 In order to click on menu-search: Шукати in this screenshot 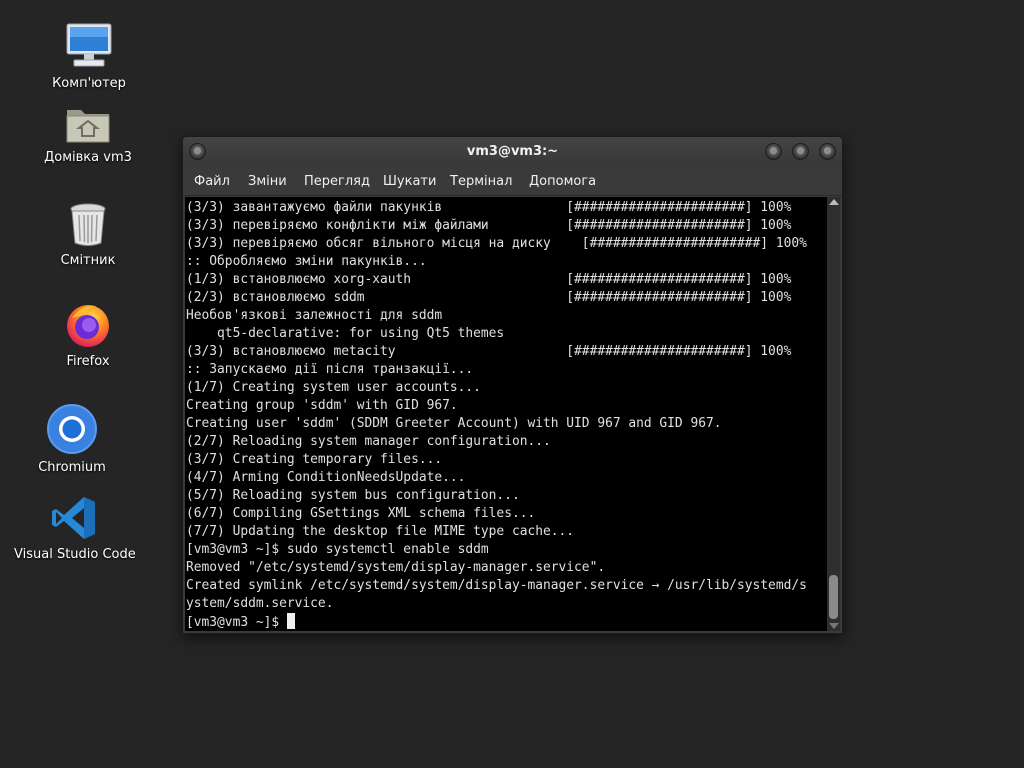, I will do `click(409, 181)`.